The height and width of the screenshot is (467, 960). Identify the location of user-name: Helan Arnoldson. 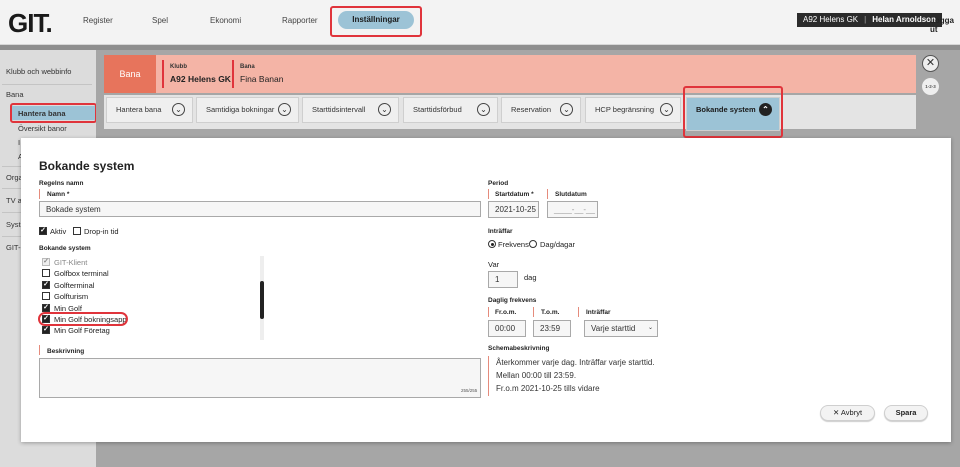
(904, 19).